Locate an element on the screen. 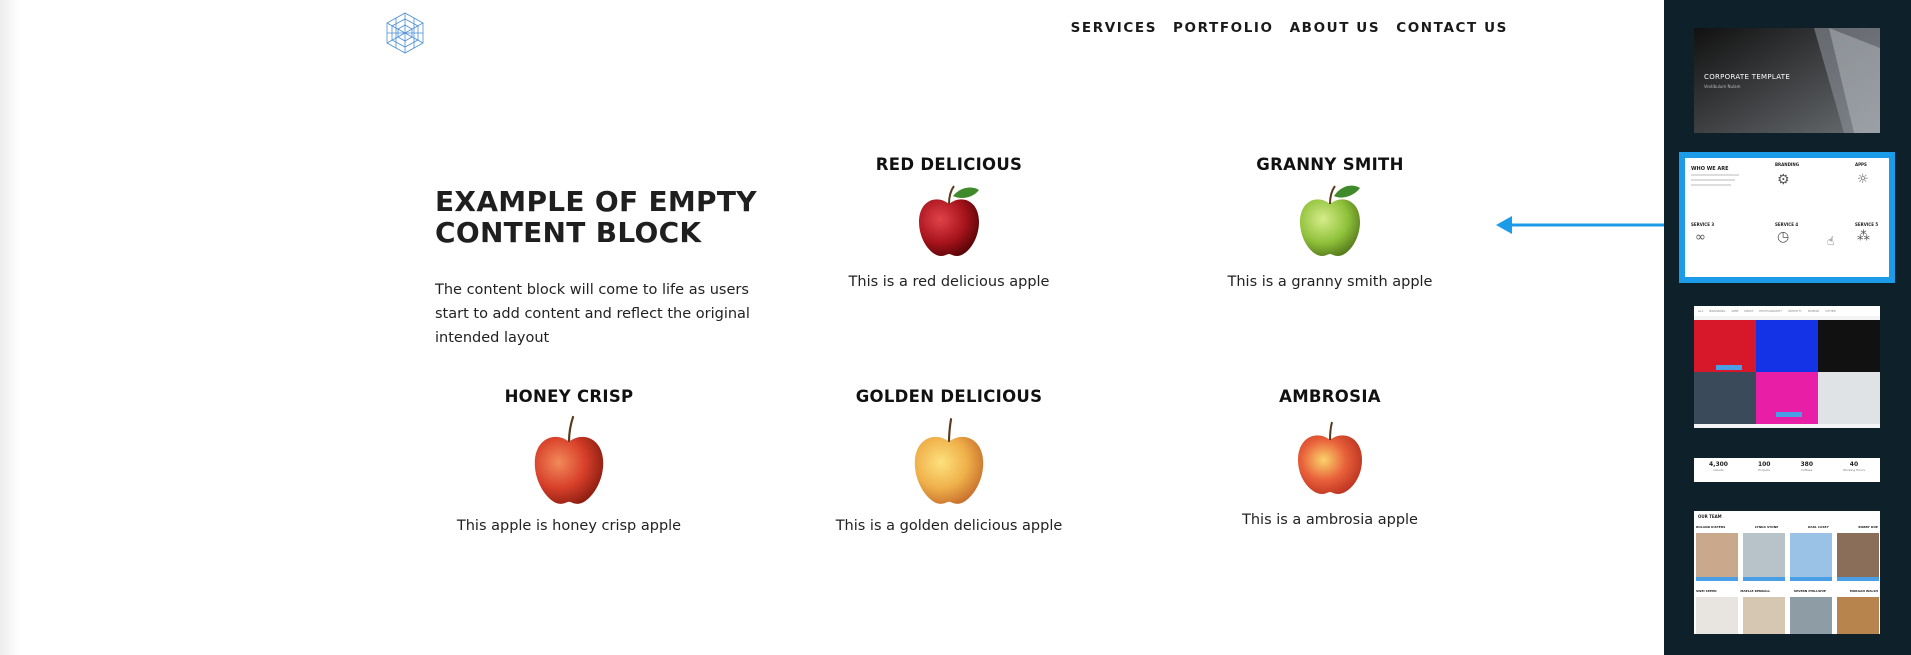  thumbnail-who-we-are: WHO WE ARE is located at coordinates (1710, 169).